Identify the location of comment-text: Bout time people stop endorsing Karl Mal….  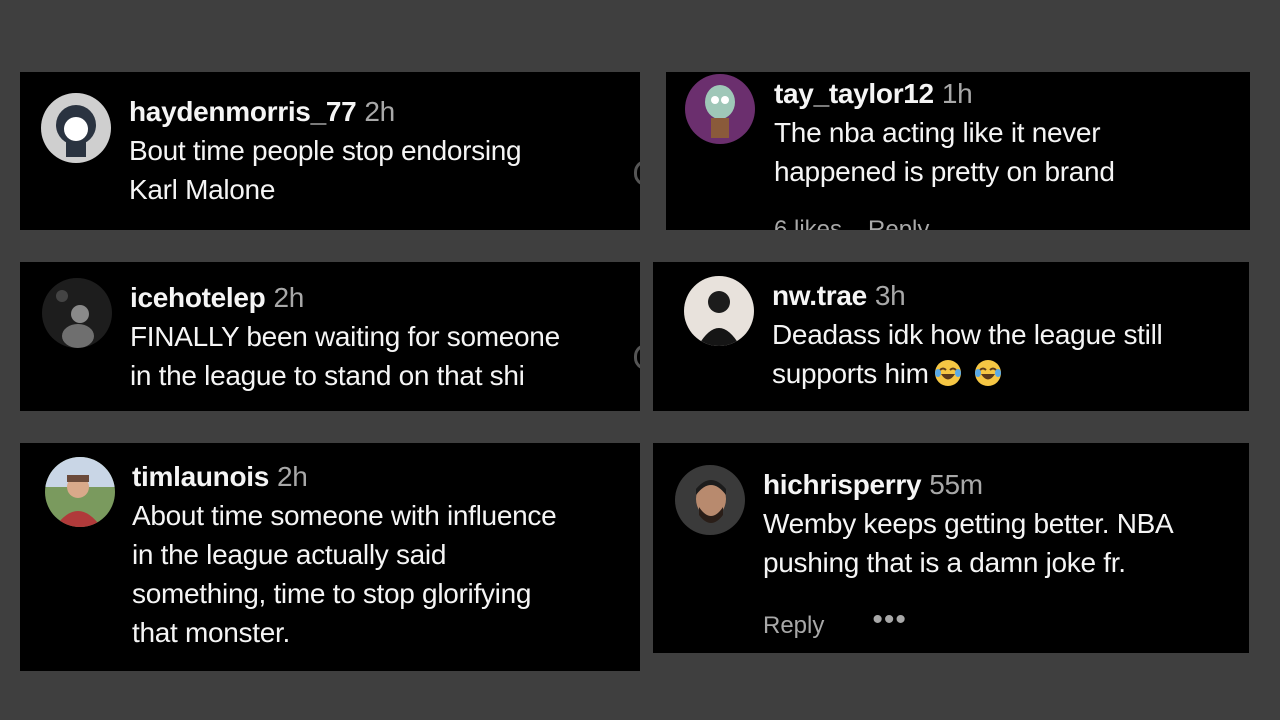
(325, 170).